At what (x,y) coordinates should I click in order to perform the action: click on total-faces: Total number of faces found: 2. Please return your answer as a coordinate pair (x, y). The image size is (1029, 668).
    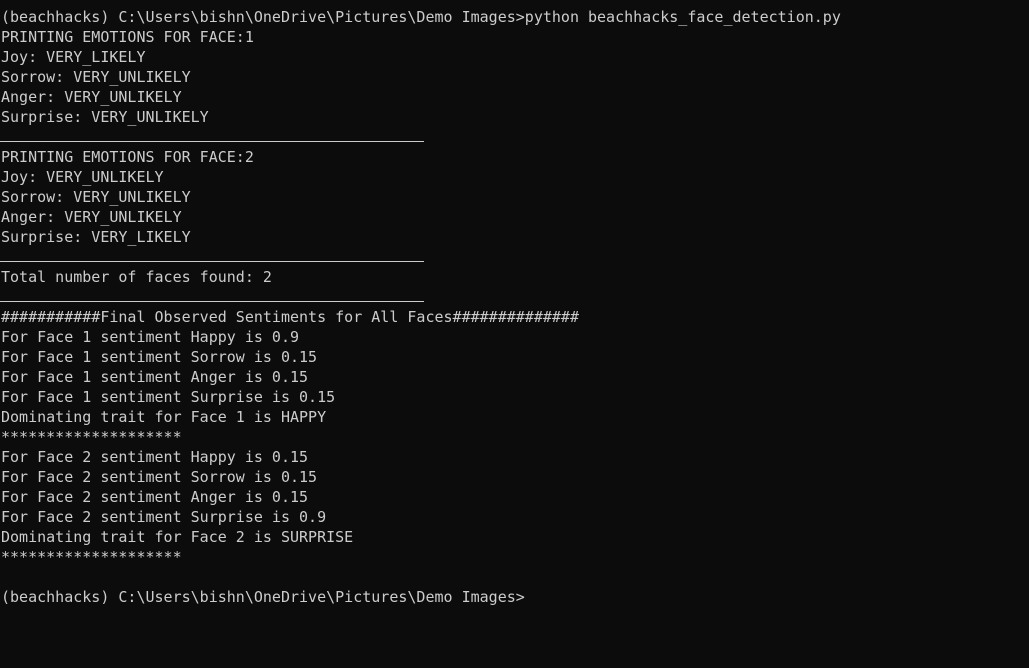
    Looking at the image, I should click on (136, 277).